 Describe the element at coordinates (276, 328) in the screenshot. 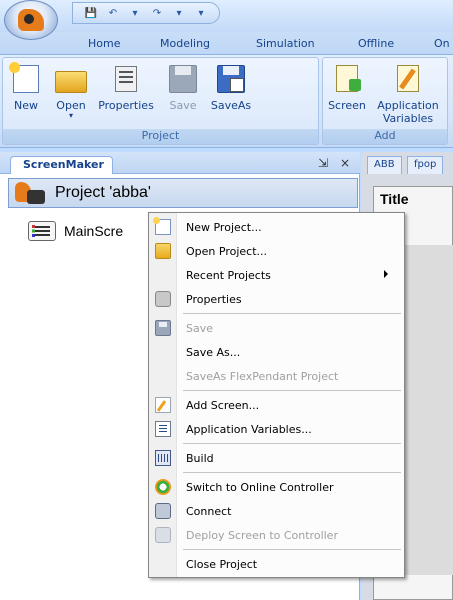

I see `menu-item-save: Save` at that location.